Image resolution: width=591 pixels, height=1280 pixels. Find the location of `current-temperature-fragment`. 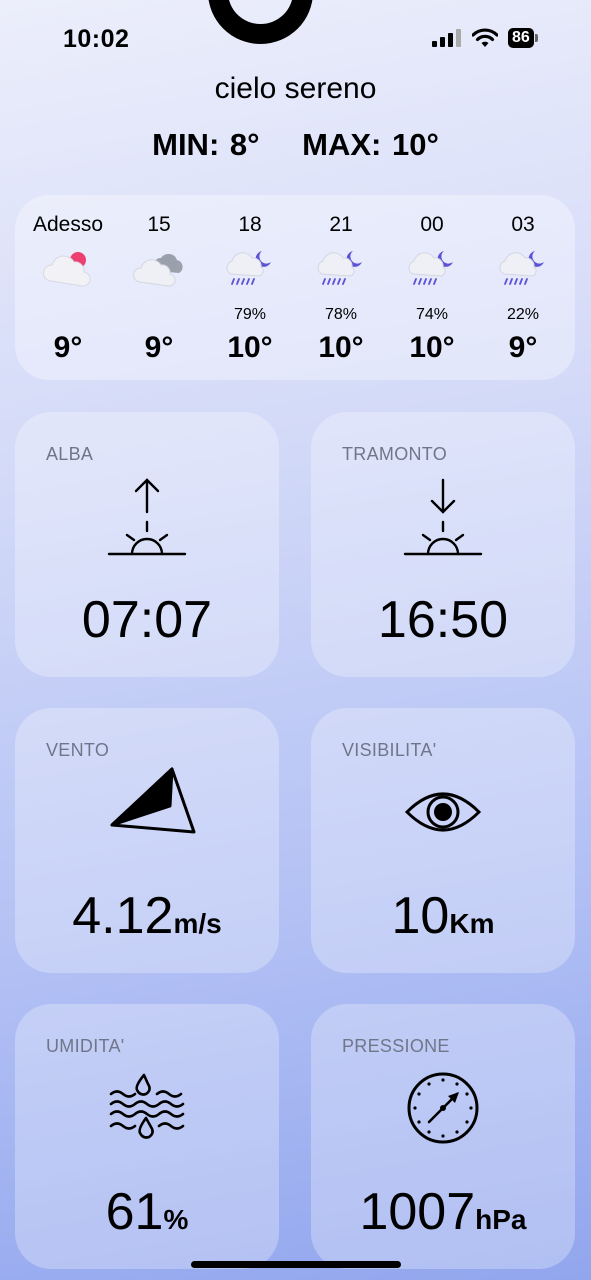

current-temperature-fragment is located at coordinates (260, 22).